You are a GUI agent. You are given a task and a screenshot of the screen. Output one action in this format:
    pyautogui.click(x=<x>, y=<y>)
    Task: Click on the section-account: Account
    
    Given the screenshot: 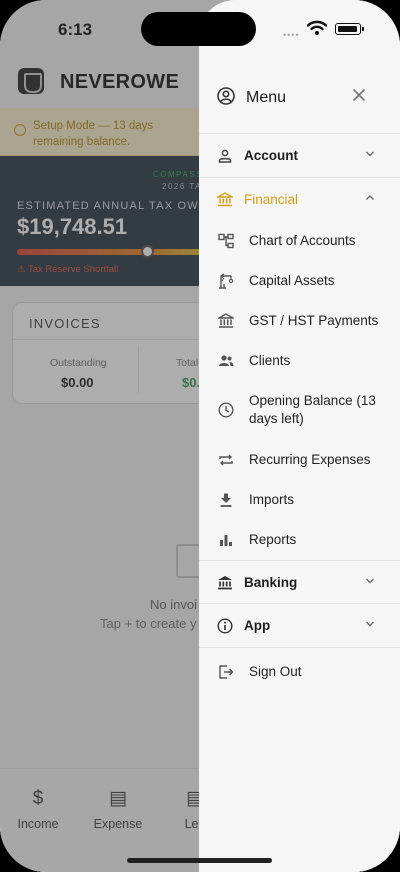 What is the action you would take?
    pyautogui.click(x=299, y=156)
    